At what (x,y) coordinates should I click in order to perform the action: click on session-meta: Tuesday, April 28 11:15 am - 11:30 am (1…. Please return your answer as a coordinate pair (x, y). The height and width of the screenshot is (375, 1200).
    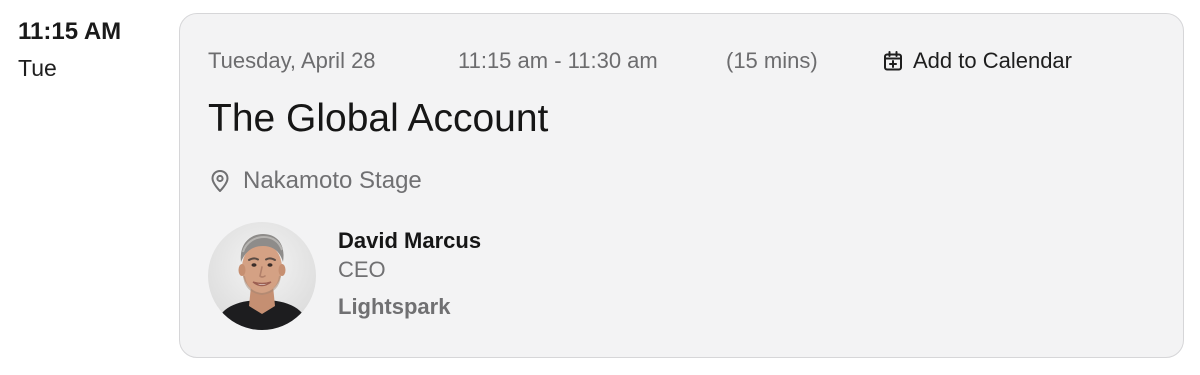
    Looking at the image, I should click on (640, 61).